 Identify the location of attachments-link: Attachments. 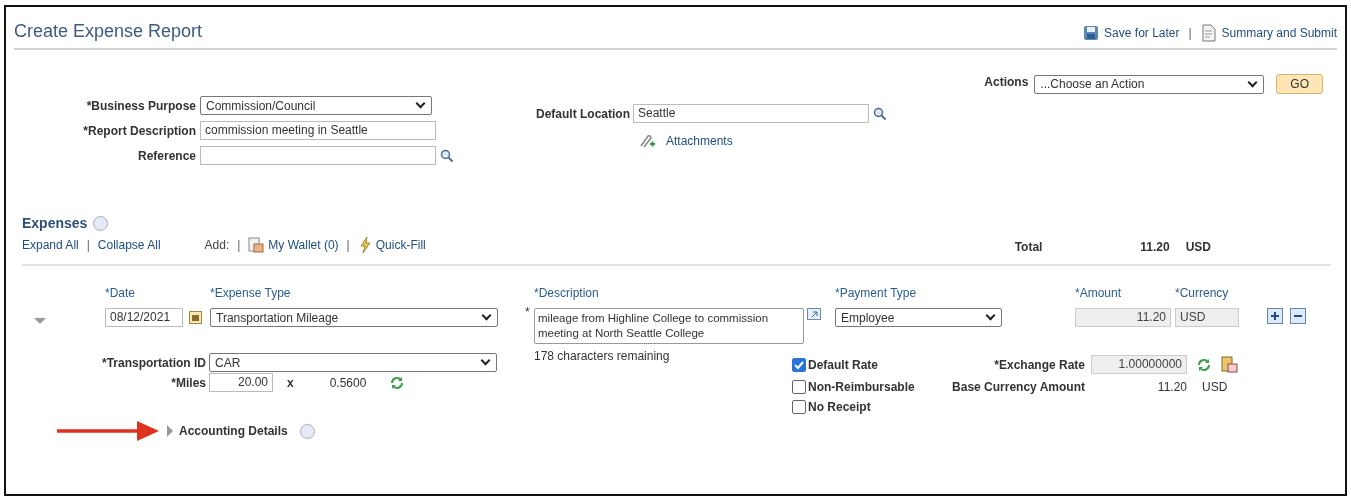
(699, 141).